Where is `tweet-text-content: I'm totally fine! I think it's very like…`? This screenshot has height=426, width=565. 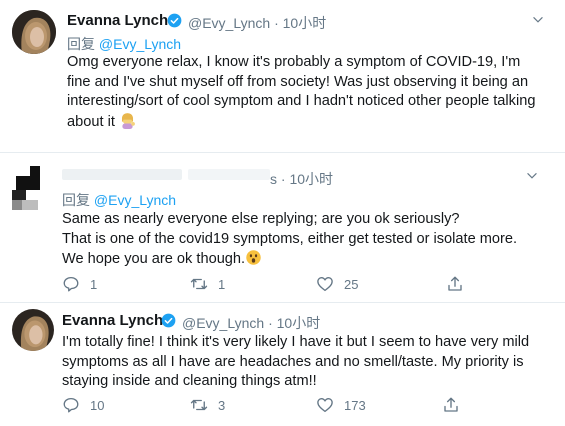
tweet-text-content: I'm totally fine! I think it's very like… is located at coordinates (296, 361).